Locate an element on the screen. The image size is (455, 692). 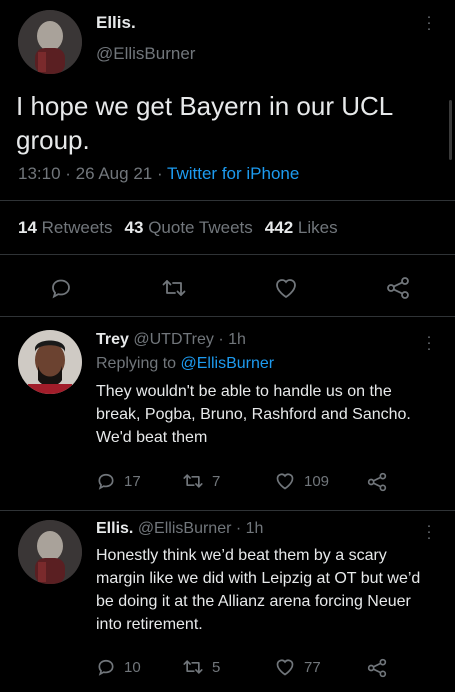
like-count: 77 is located at coordinates (312, 667).